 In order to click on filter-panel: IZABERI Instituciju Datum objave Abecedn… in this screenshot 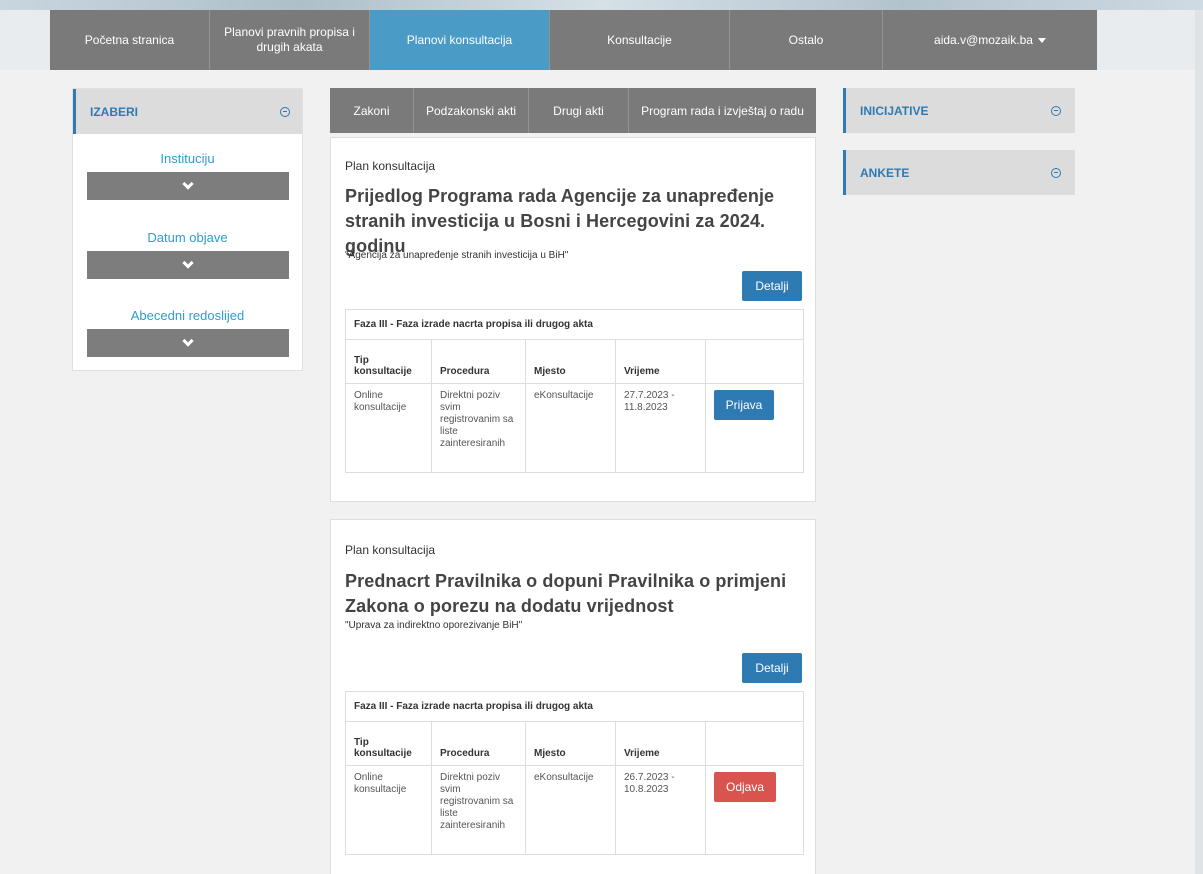, I will do `click(187, 229)`.